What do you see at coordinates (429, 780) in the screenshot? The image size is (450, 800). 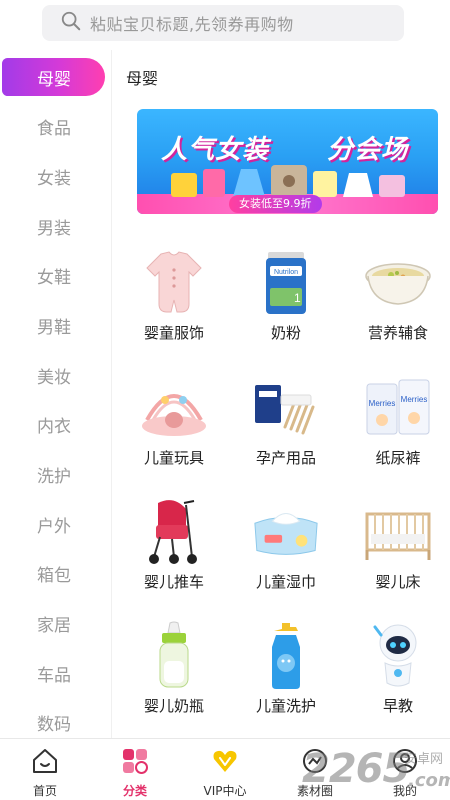 I see `watermark-domain: .com` at bounding box center [429, 780].